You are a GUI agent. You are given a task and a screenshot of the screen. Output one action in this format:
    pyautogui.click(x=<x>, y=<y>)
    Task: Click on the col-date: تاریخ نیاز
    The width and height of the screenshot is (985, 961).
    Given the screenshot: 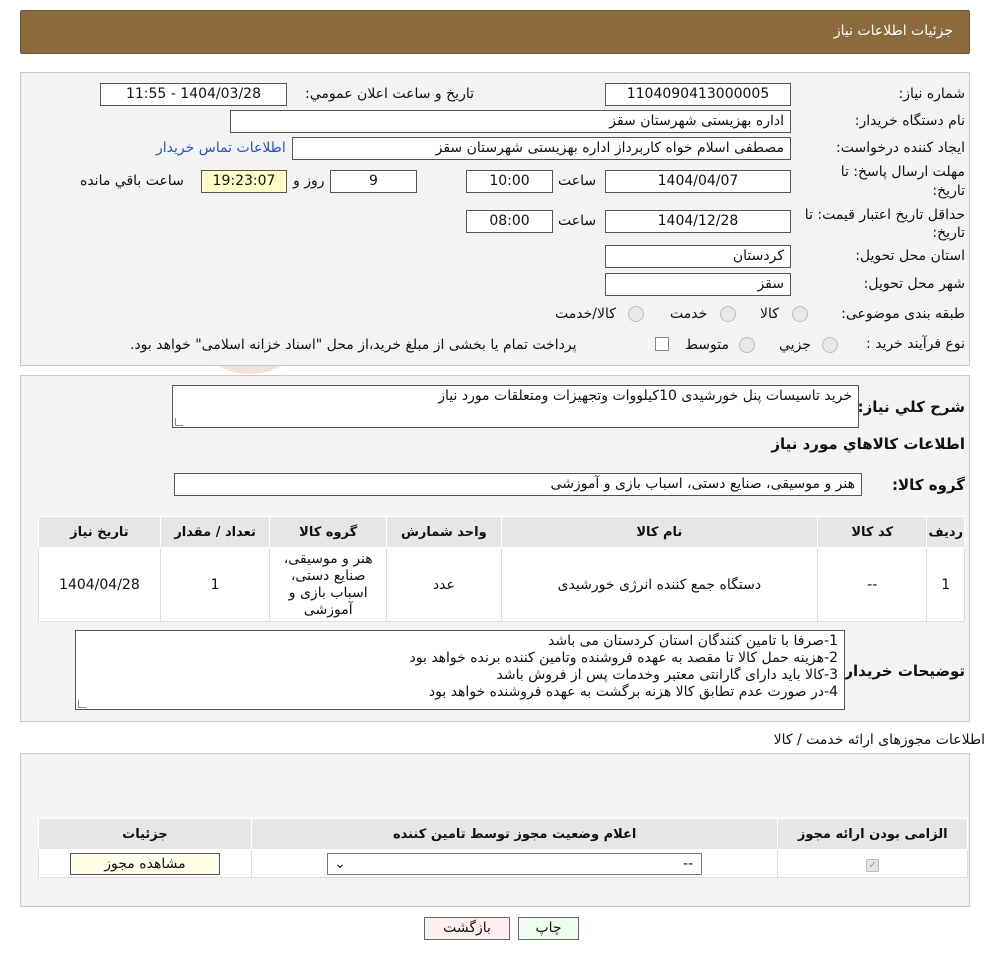 What is the action you would take?
    pyautogui.click(x=99, y=532)
    